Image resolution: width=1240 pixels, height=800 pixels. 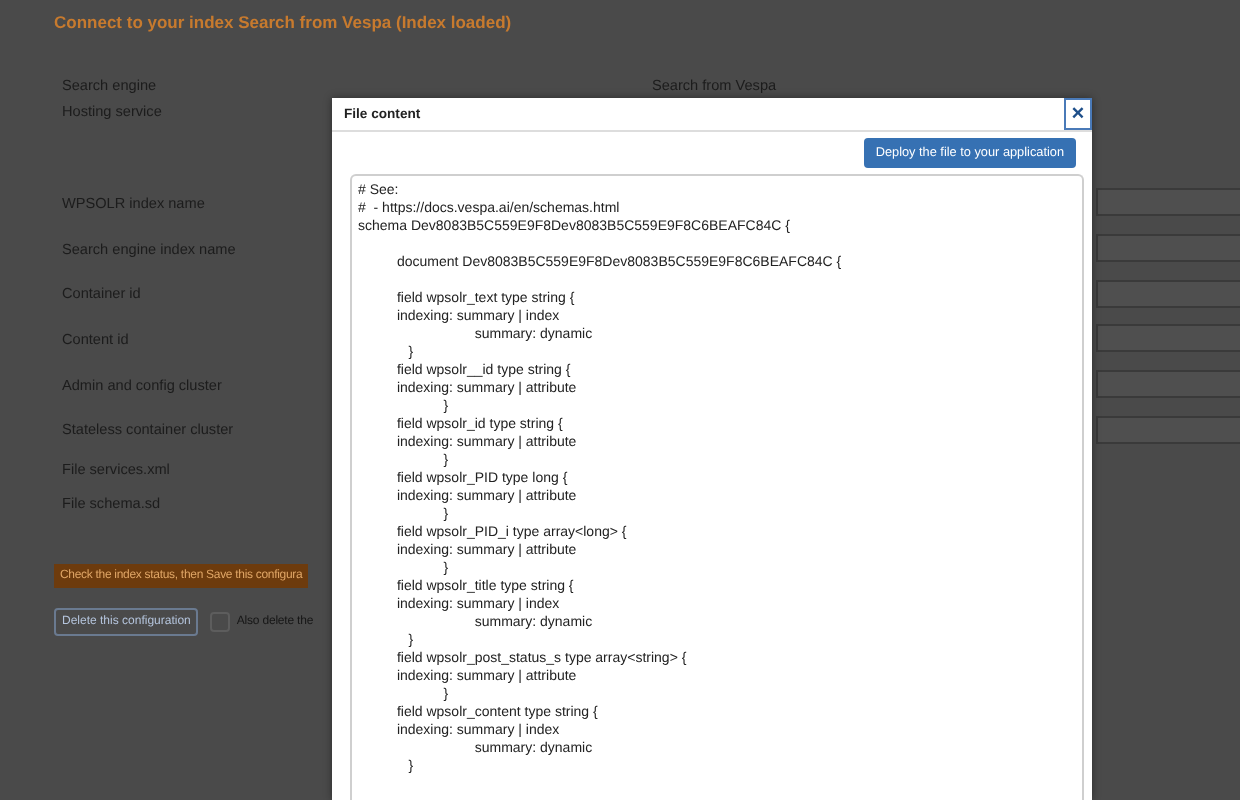 I want to click on section-title: Connect to your index Search from Vespa (Index loaded), so click(x=284, y=22).